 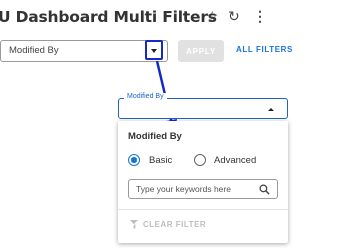 What do you see at coordinates (234, 16) in the screenshot?
I see `refresh-icon: ↻` at bounding box center [234, 16].